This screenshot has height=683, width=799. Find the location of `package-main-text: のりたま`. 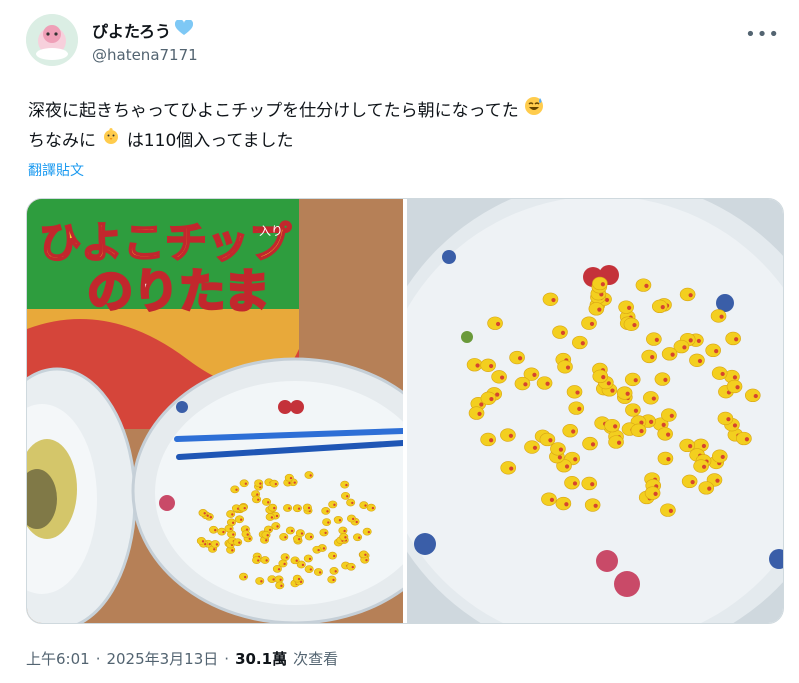

package-main-text: のりたま is located at coordinates (178, 291).